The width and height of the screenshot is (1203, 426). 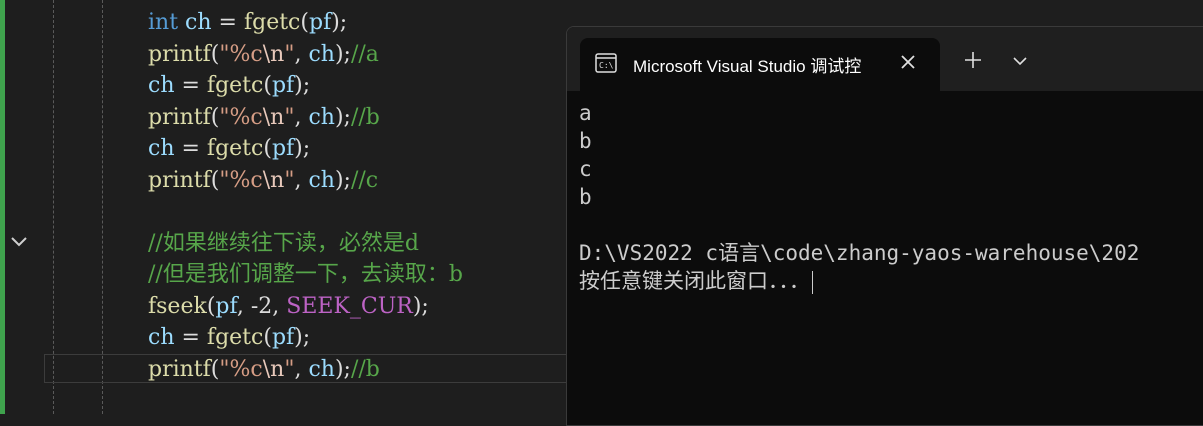 I want to click on console-tab: C:\ Microsoft Visual Studio 调试控, so click(x=760, y=65).